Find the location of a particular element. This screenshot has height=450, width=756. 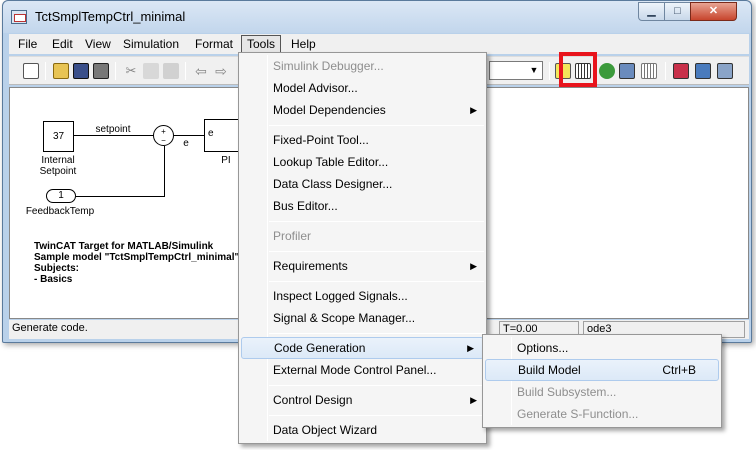

minimize-button: ▁ is located at coordinates (651, 11).